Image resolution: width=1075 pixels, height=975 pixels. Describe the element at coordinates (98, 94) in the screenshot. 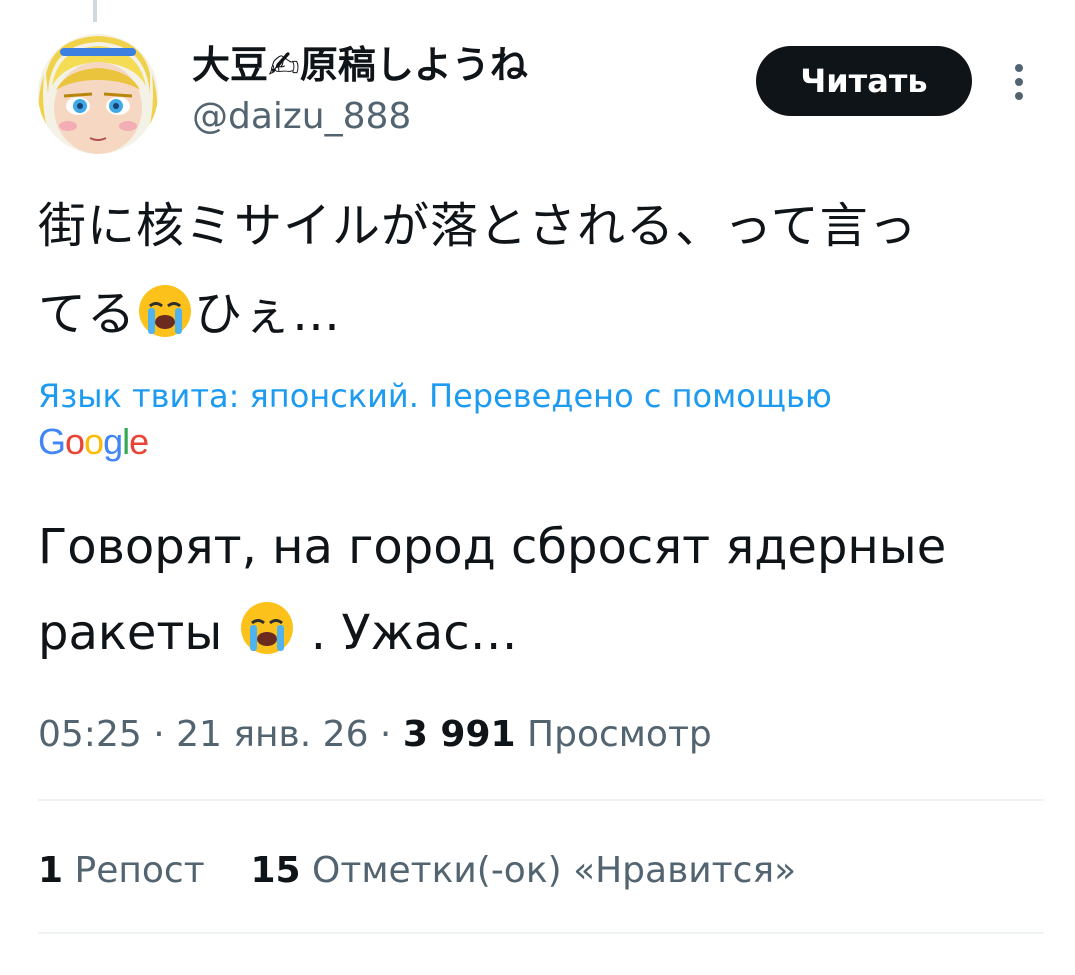

I see `avatar` at that location.